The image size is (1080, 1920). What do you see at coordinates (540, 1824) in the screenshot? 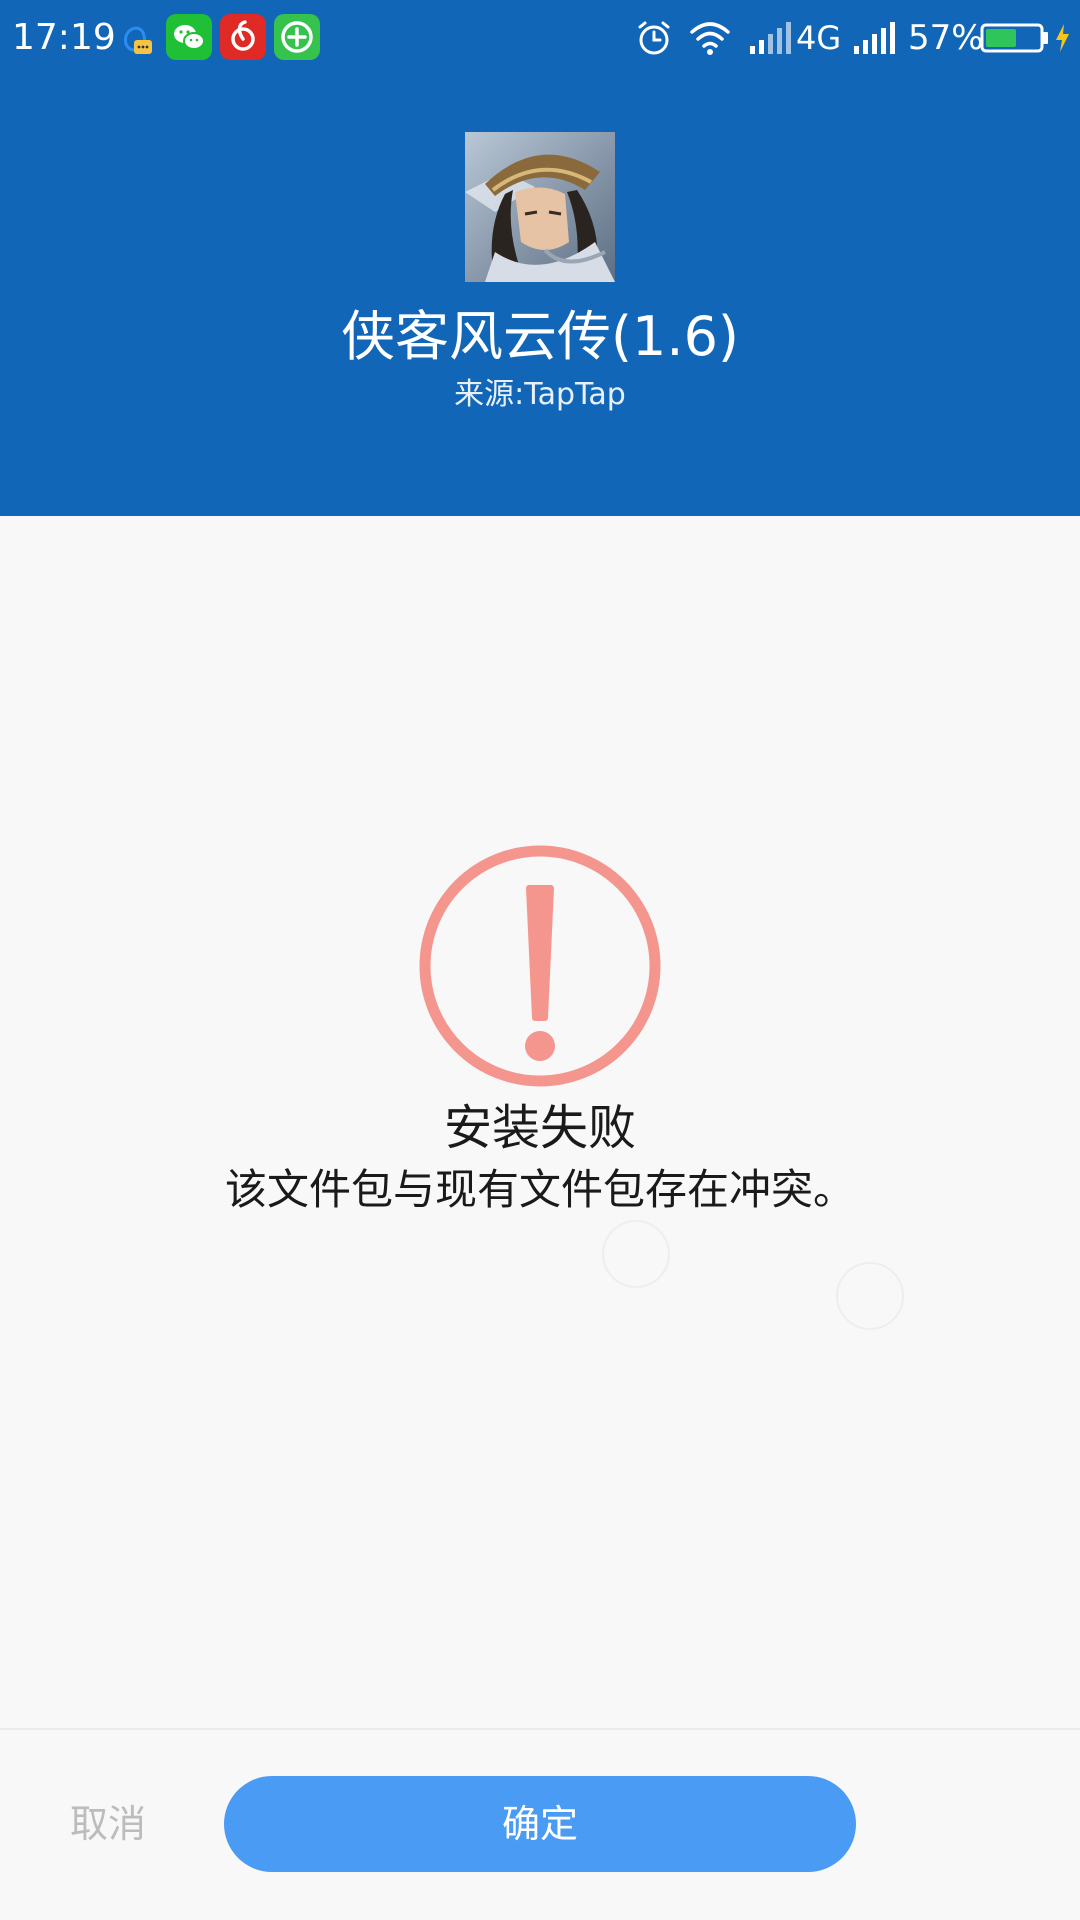
I see `confirm-button: 确定` at bounding box center [540, 1824].